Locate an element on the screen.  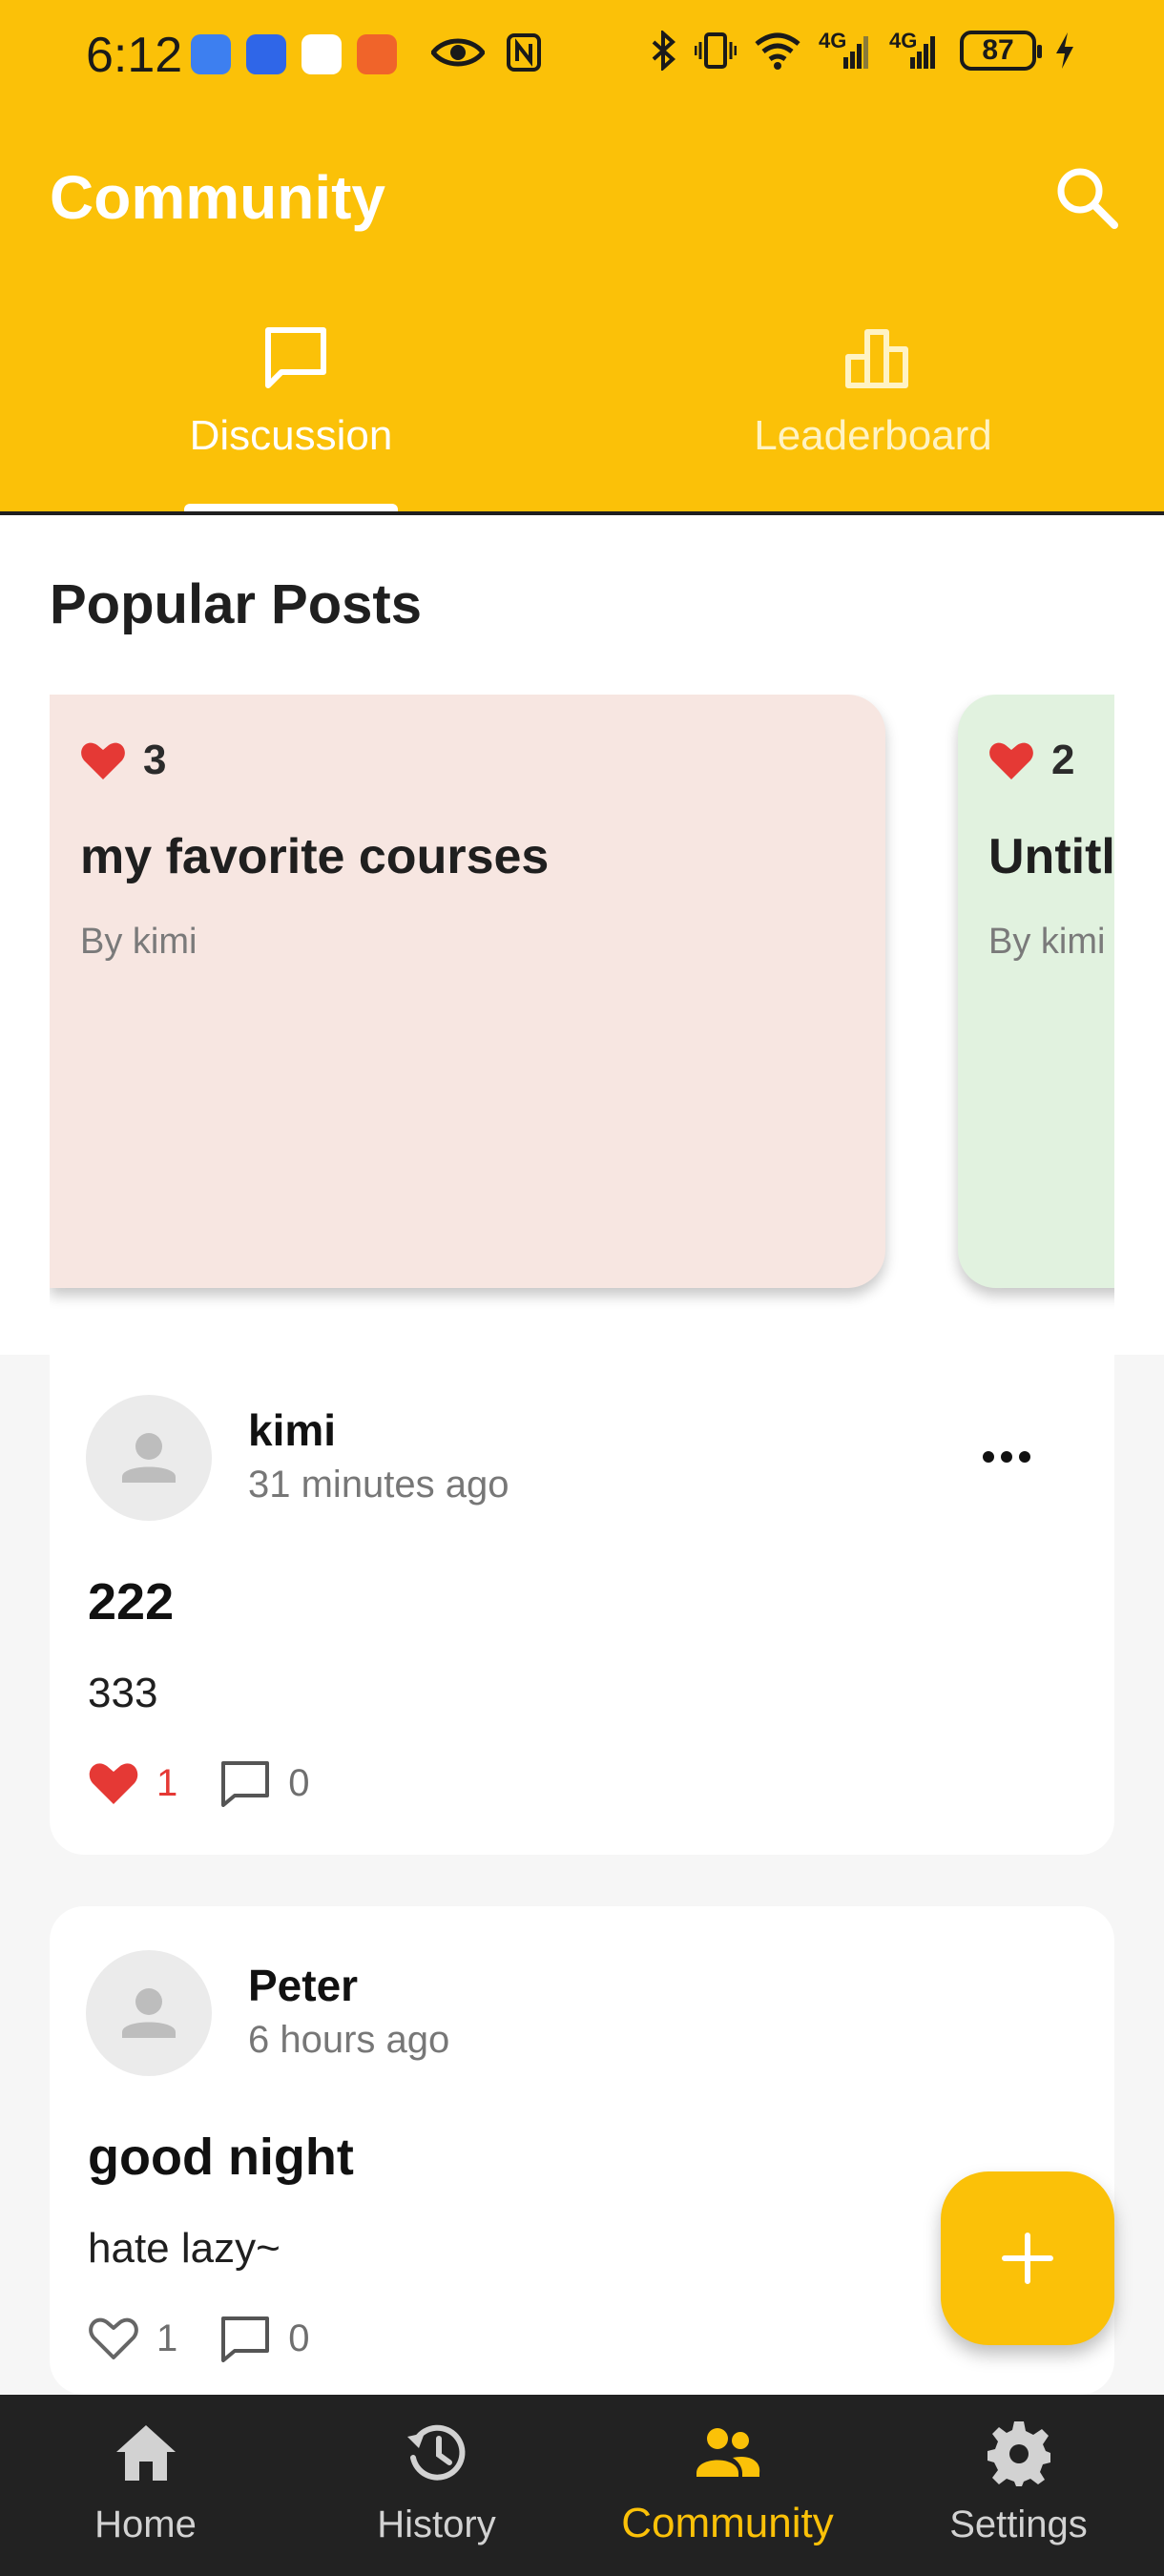
search-button is located at coordinates (1088, 198).